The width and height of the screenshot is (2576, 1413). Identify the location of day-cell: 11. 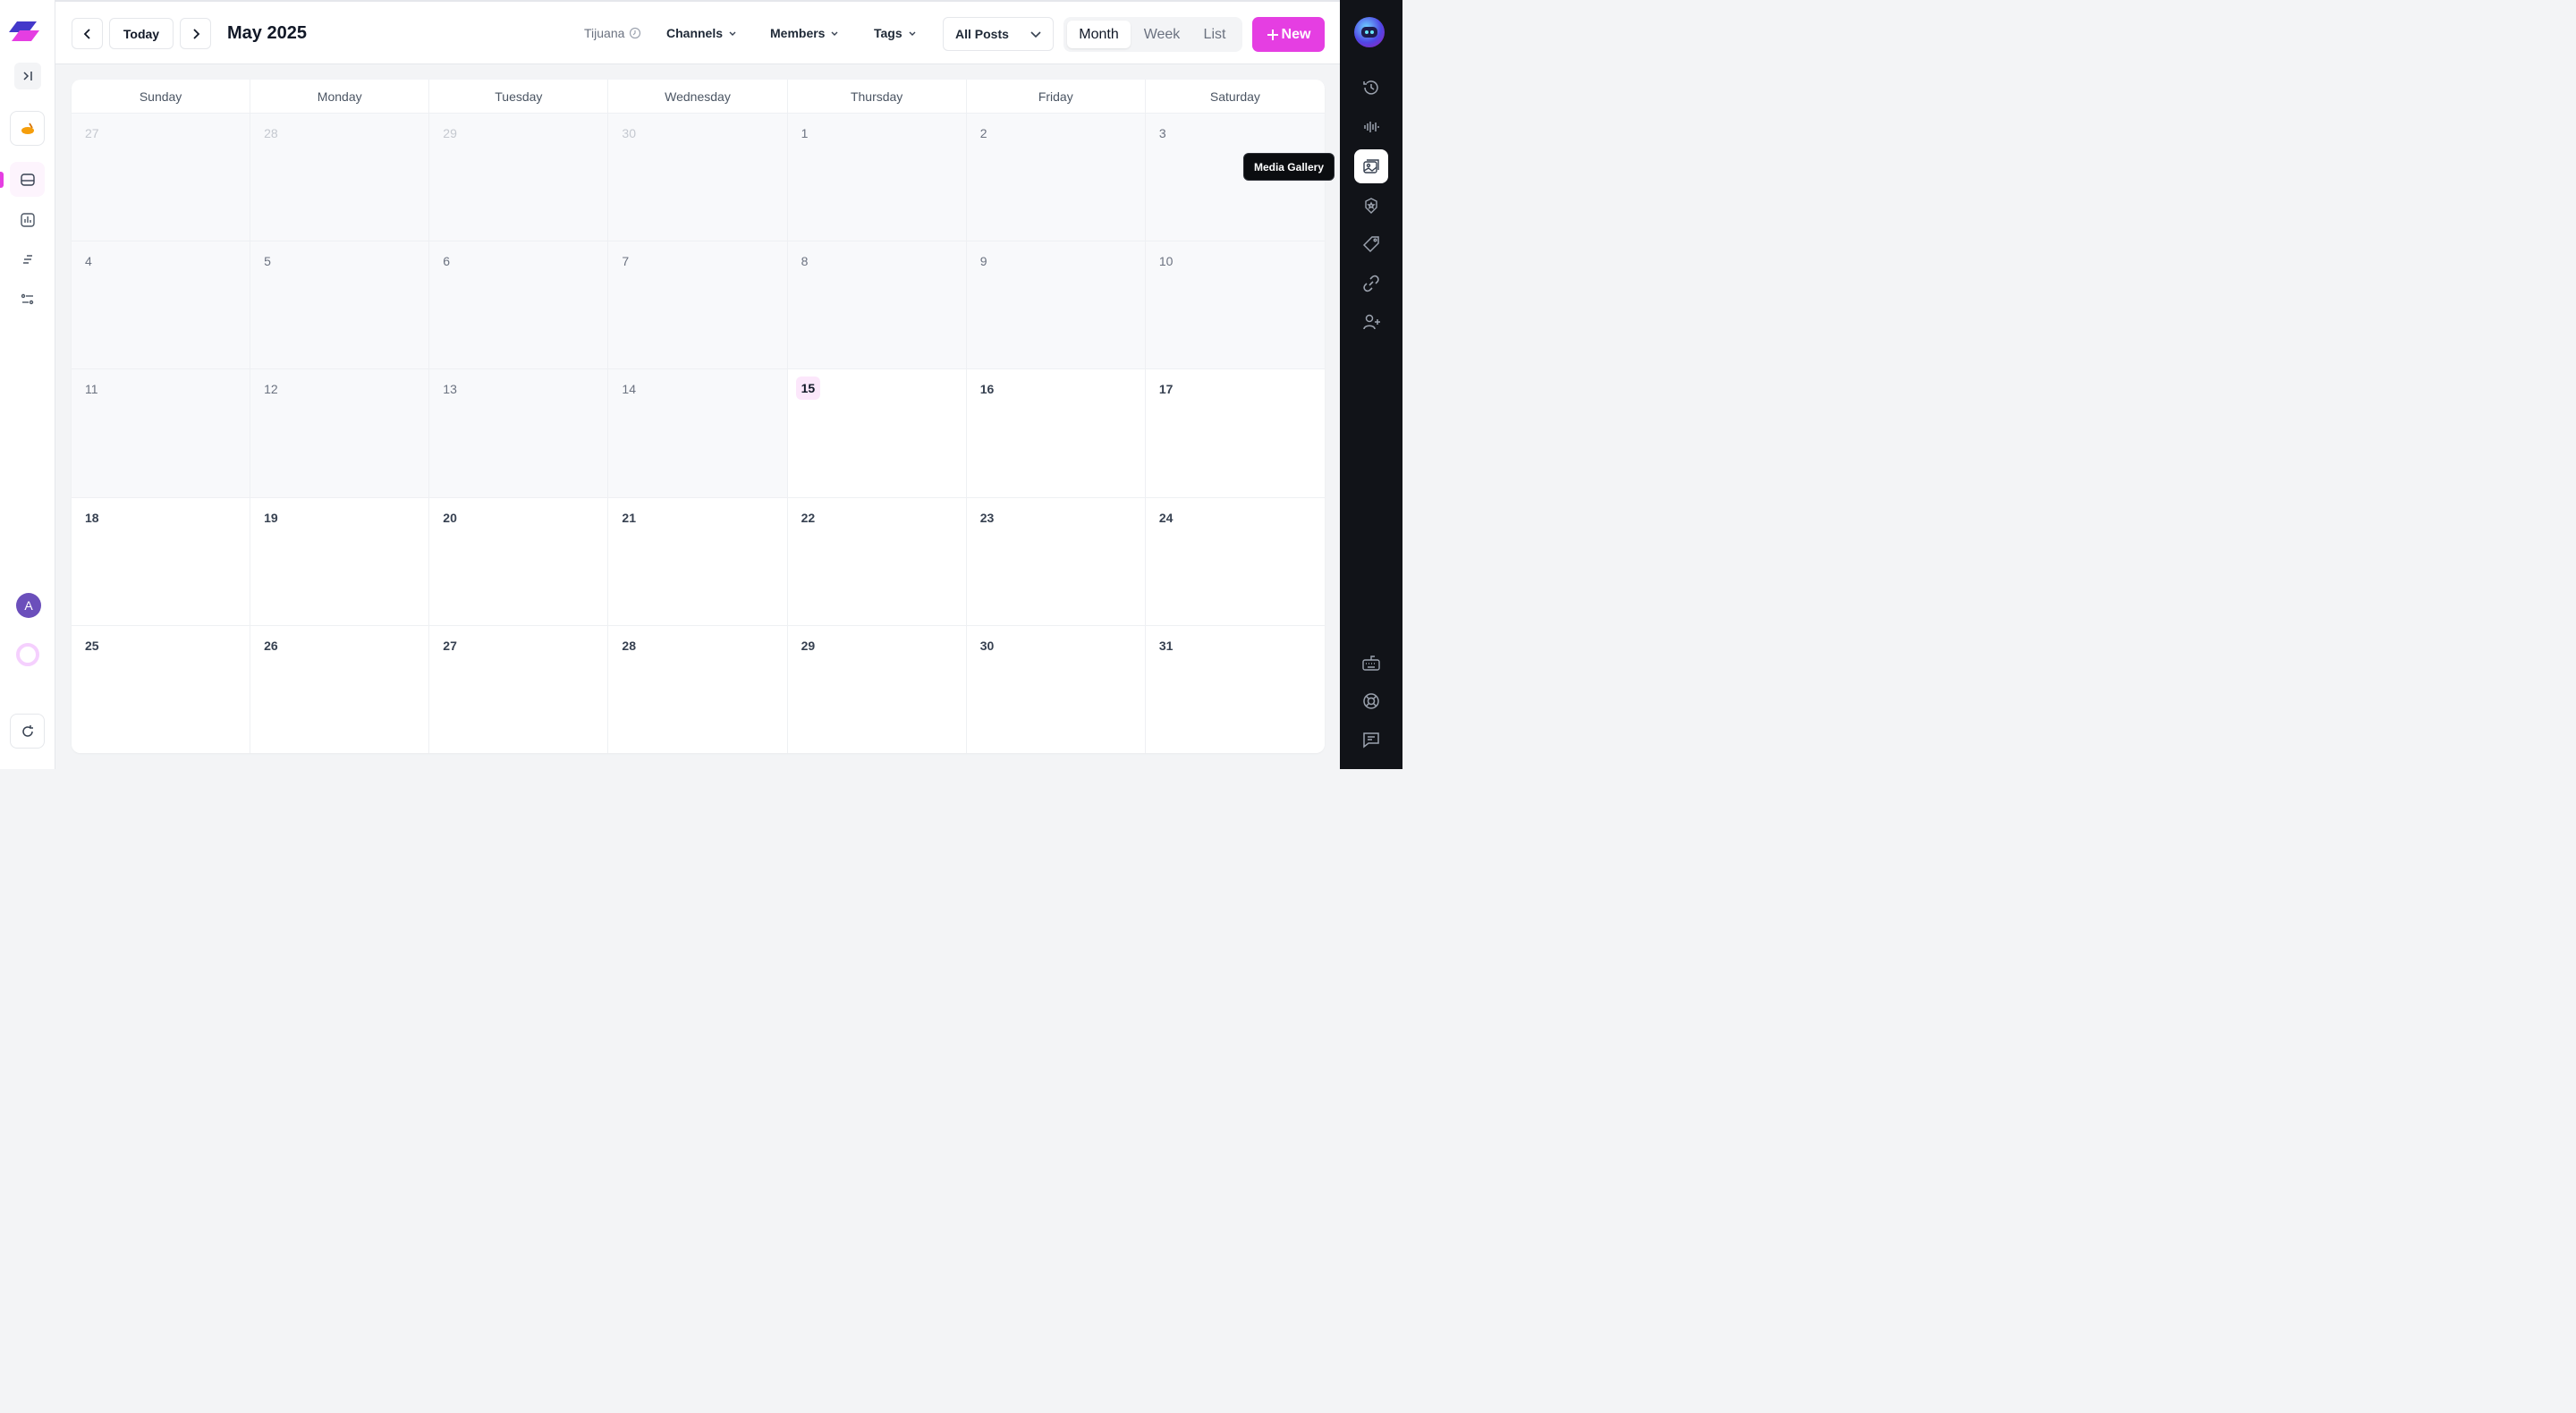
(161, 432).